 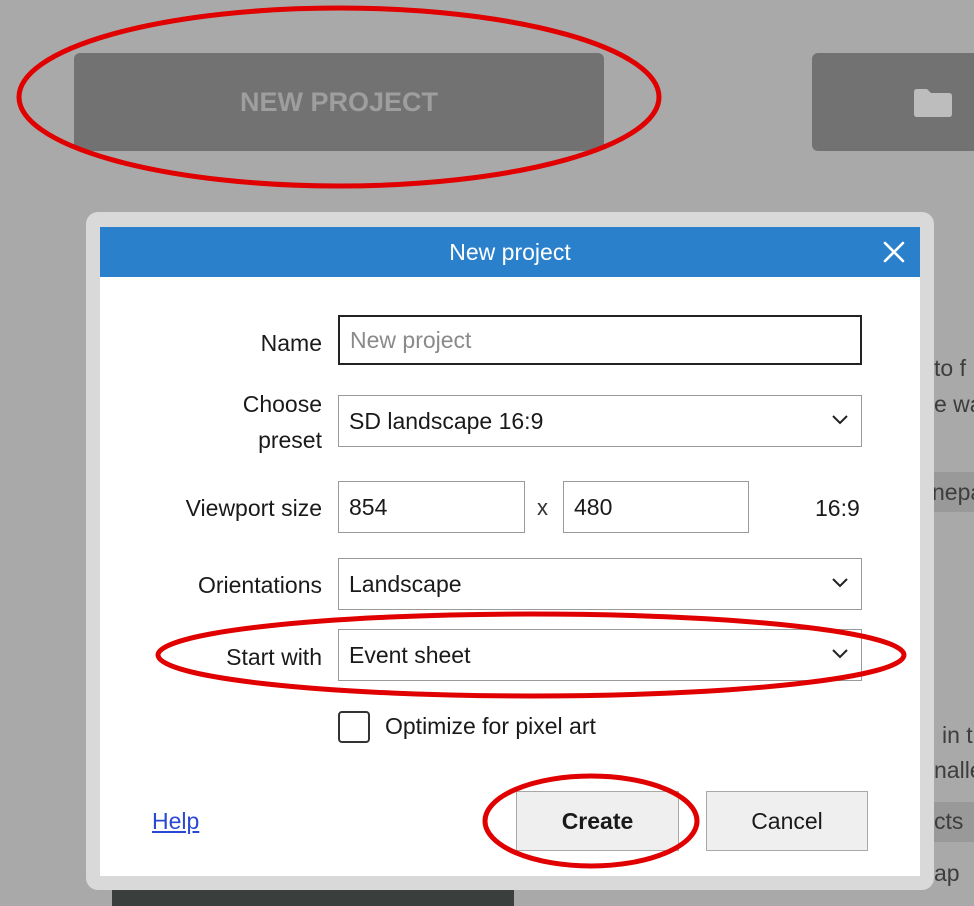 I want to click on create-button: Create, so click(x=597, y=821).